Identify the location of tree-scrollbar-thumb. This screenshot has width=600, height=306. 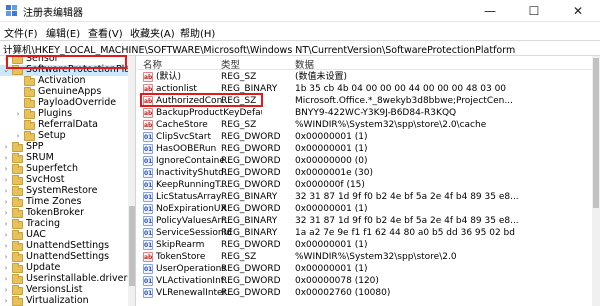
(132, 246).